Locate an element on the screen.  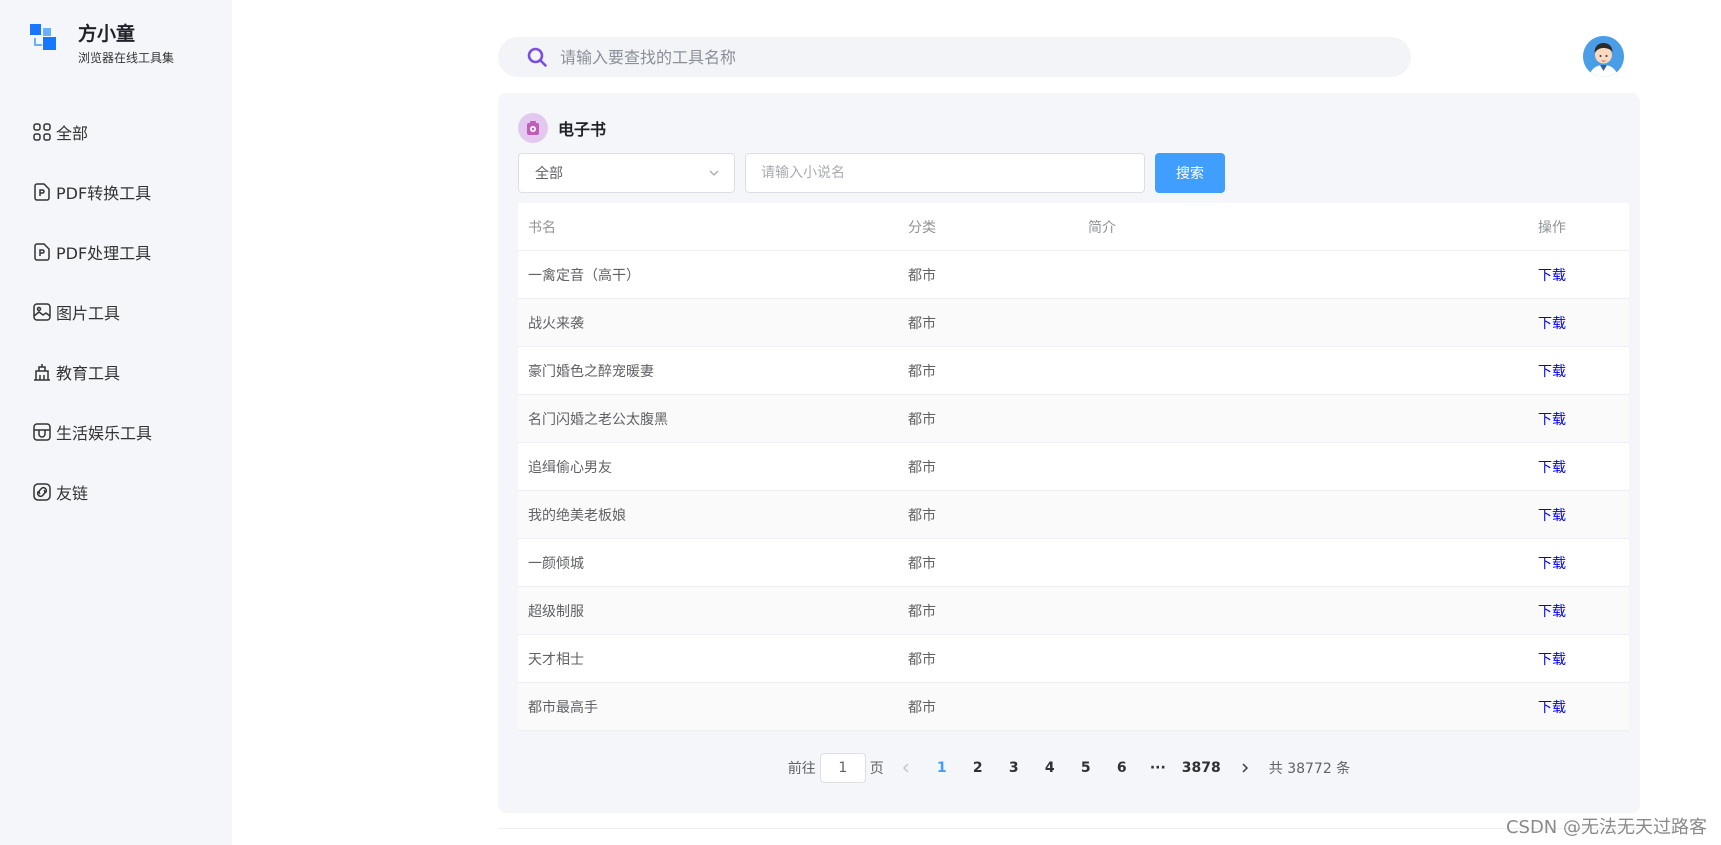
book-title-cell: 名门闪婚之老公太腹黑 is located at coordinates (598, 419).